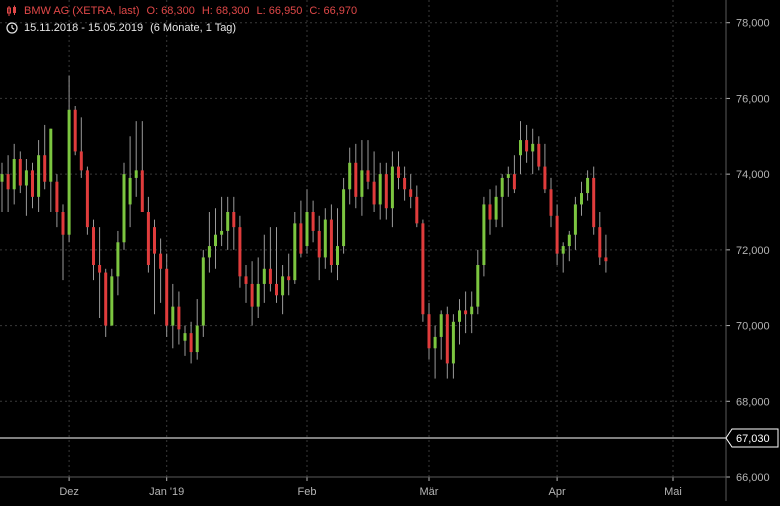 Image resolution: width=780 pixels, height=506 pixels. I want to click on date-range: 15.11.2018 - 15.05.2019, so click(84, 28).